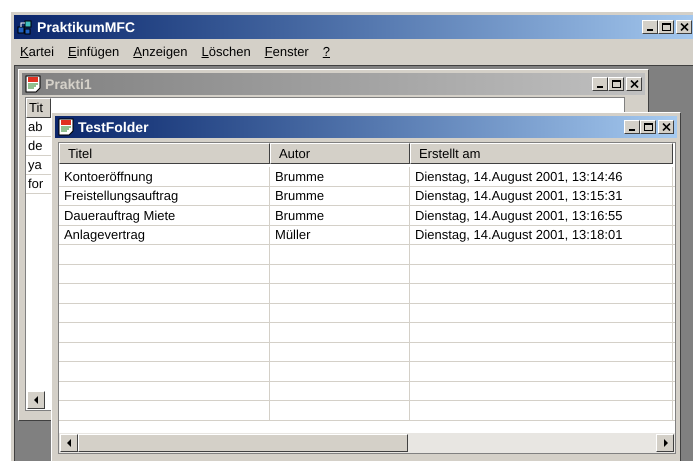 The image size is (693, 461). What do you see at coordinates (86, 27) in the screenshot?
I see `app-title: PraktikumMFC` at bounding box center [86, 27].